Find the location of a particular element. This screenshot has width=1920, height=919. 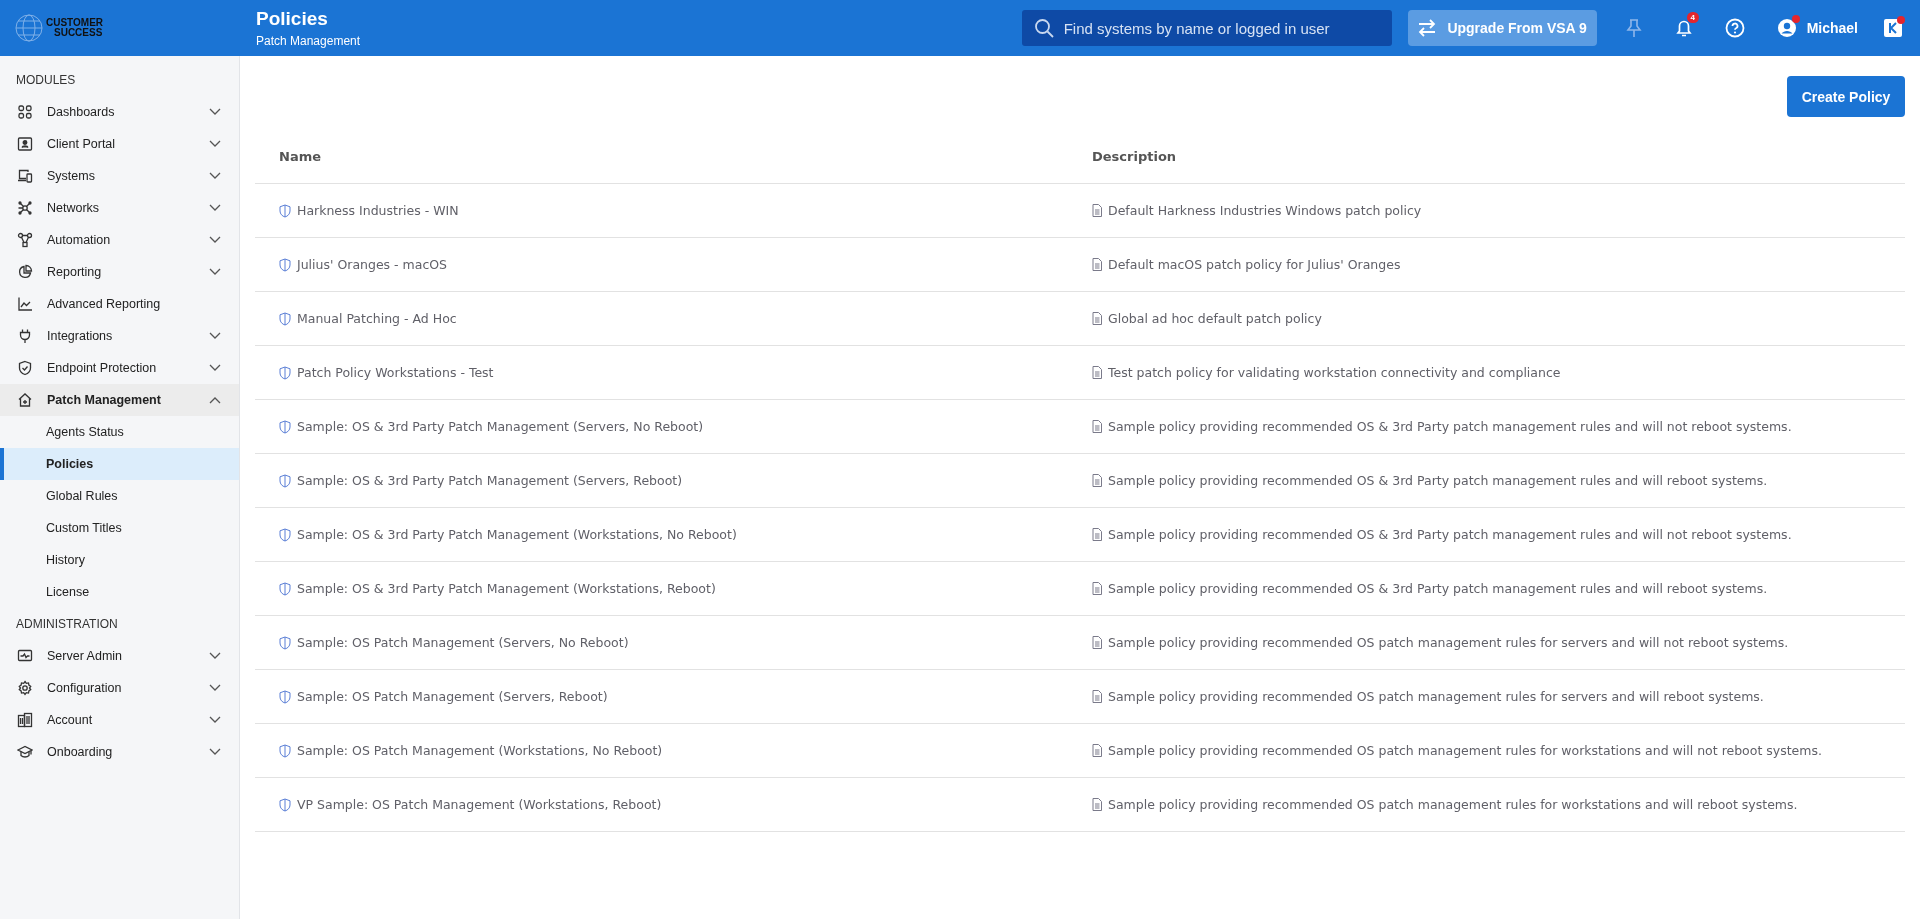

globe-icon is located at coordinates (29, 28).